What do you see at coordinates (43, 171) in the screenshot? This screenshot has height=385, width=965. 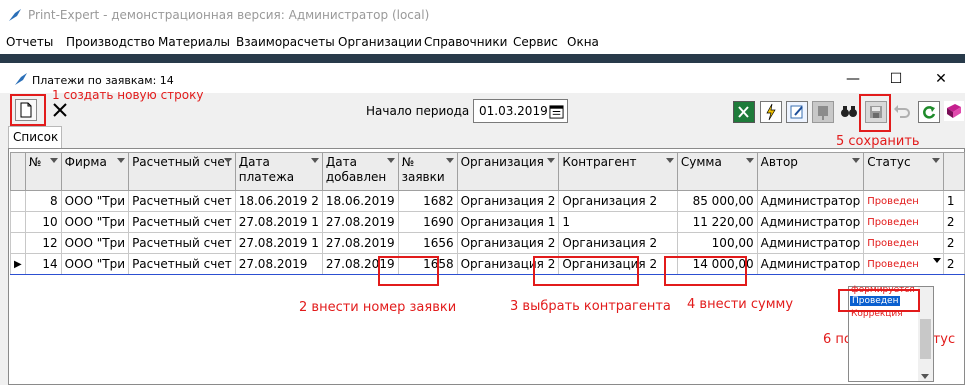 I see `col-header-num: №` at bounding box center [43, 171].